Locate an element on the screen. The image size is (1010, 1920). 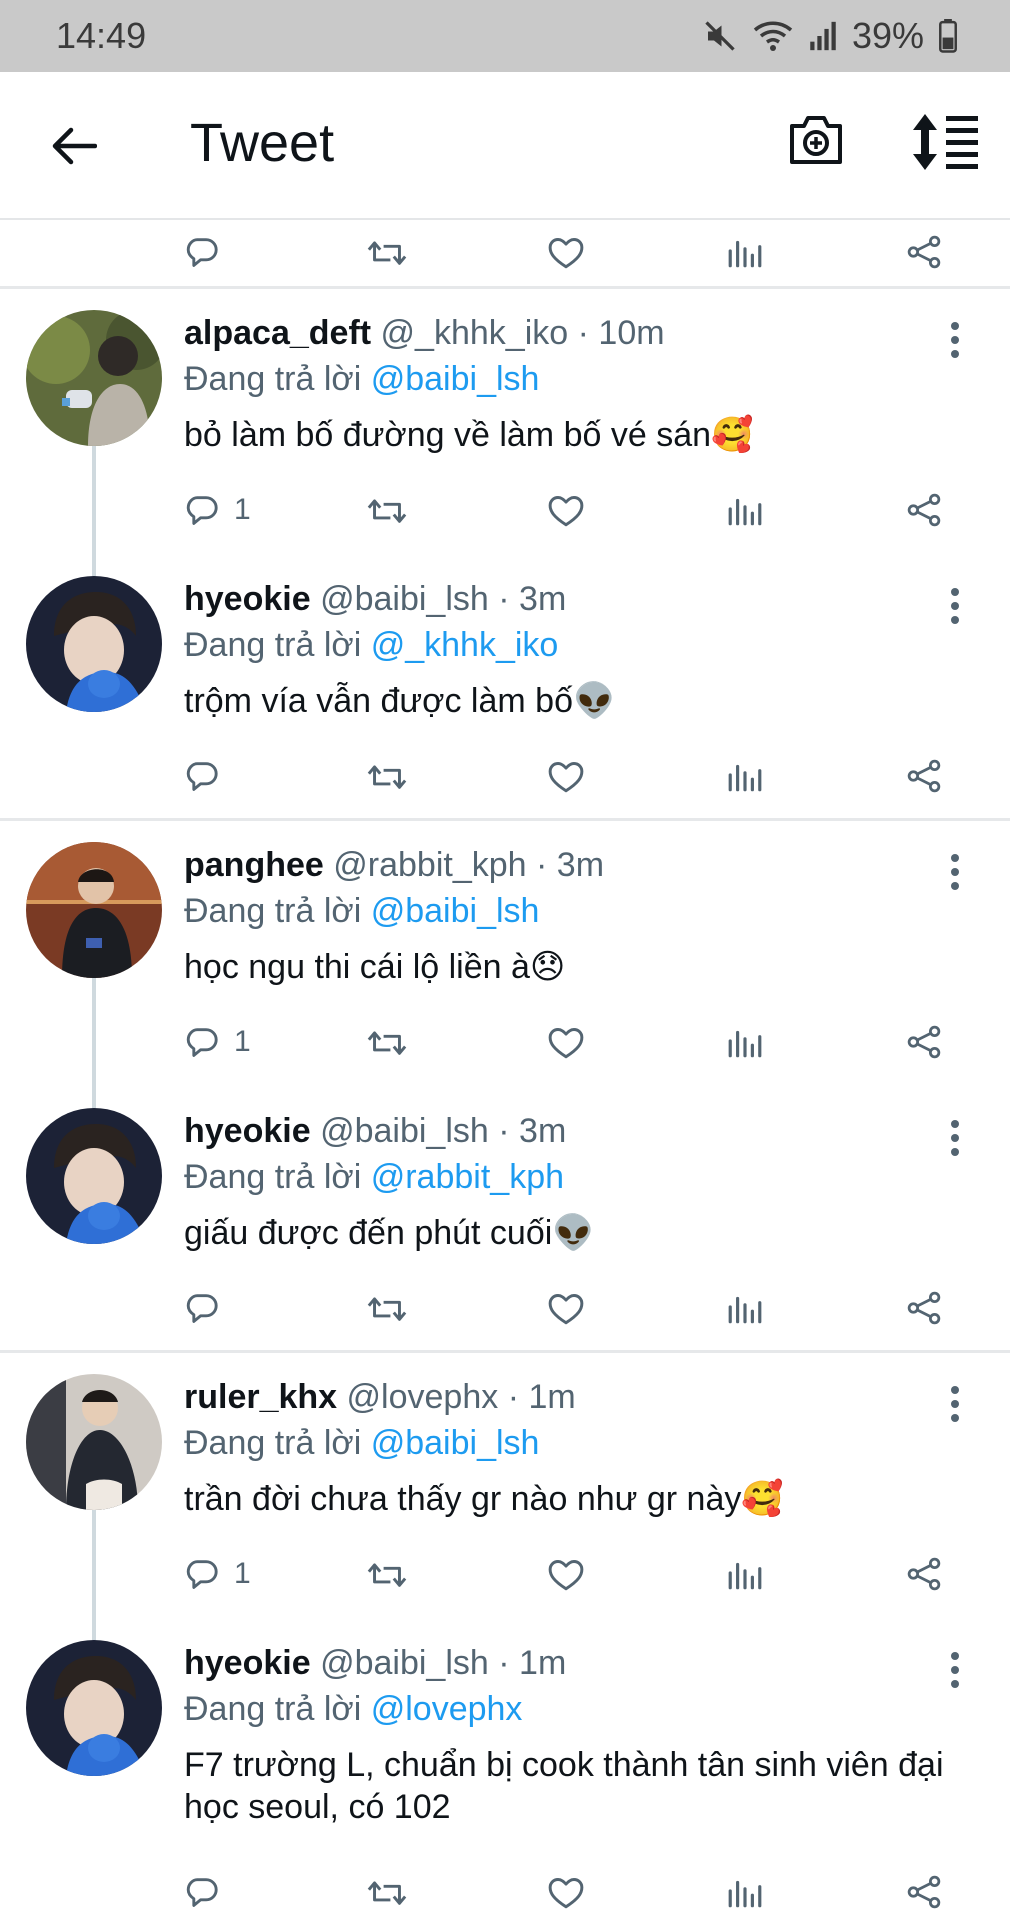
back-button is located at coordinates (74, 146).